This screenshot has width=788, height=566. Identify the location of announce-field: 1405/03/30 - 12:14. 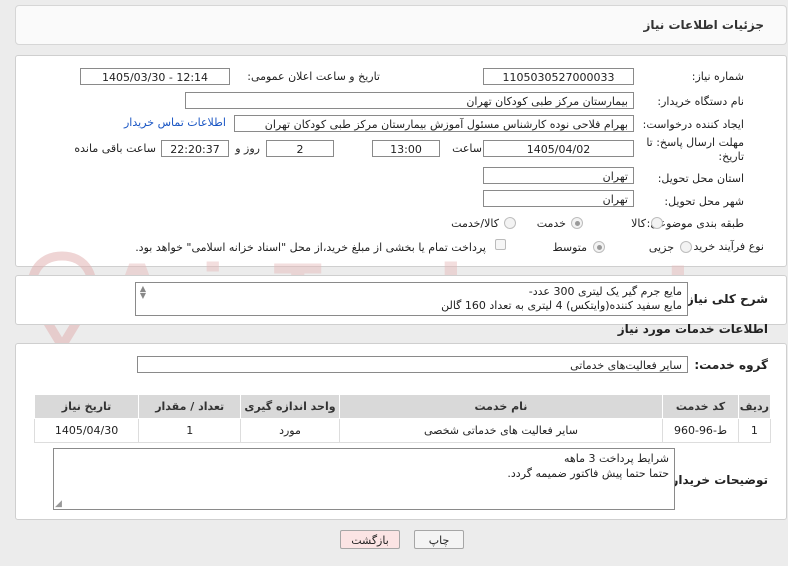
(155, 76).